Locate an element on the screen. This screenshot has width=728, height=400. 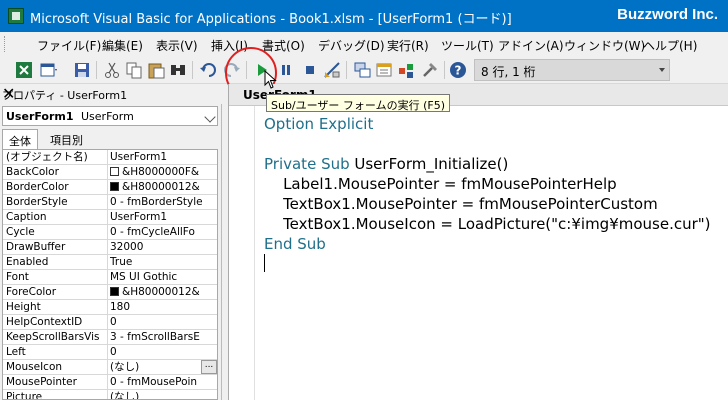
property-value: True is located at coordinates (161, 262).